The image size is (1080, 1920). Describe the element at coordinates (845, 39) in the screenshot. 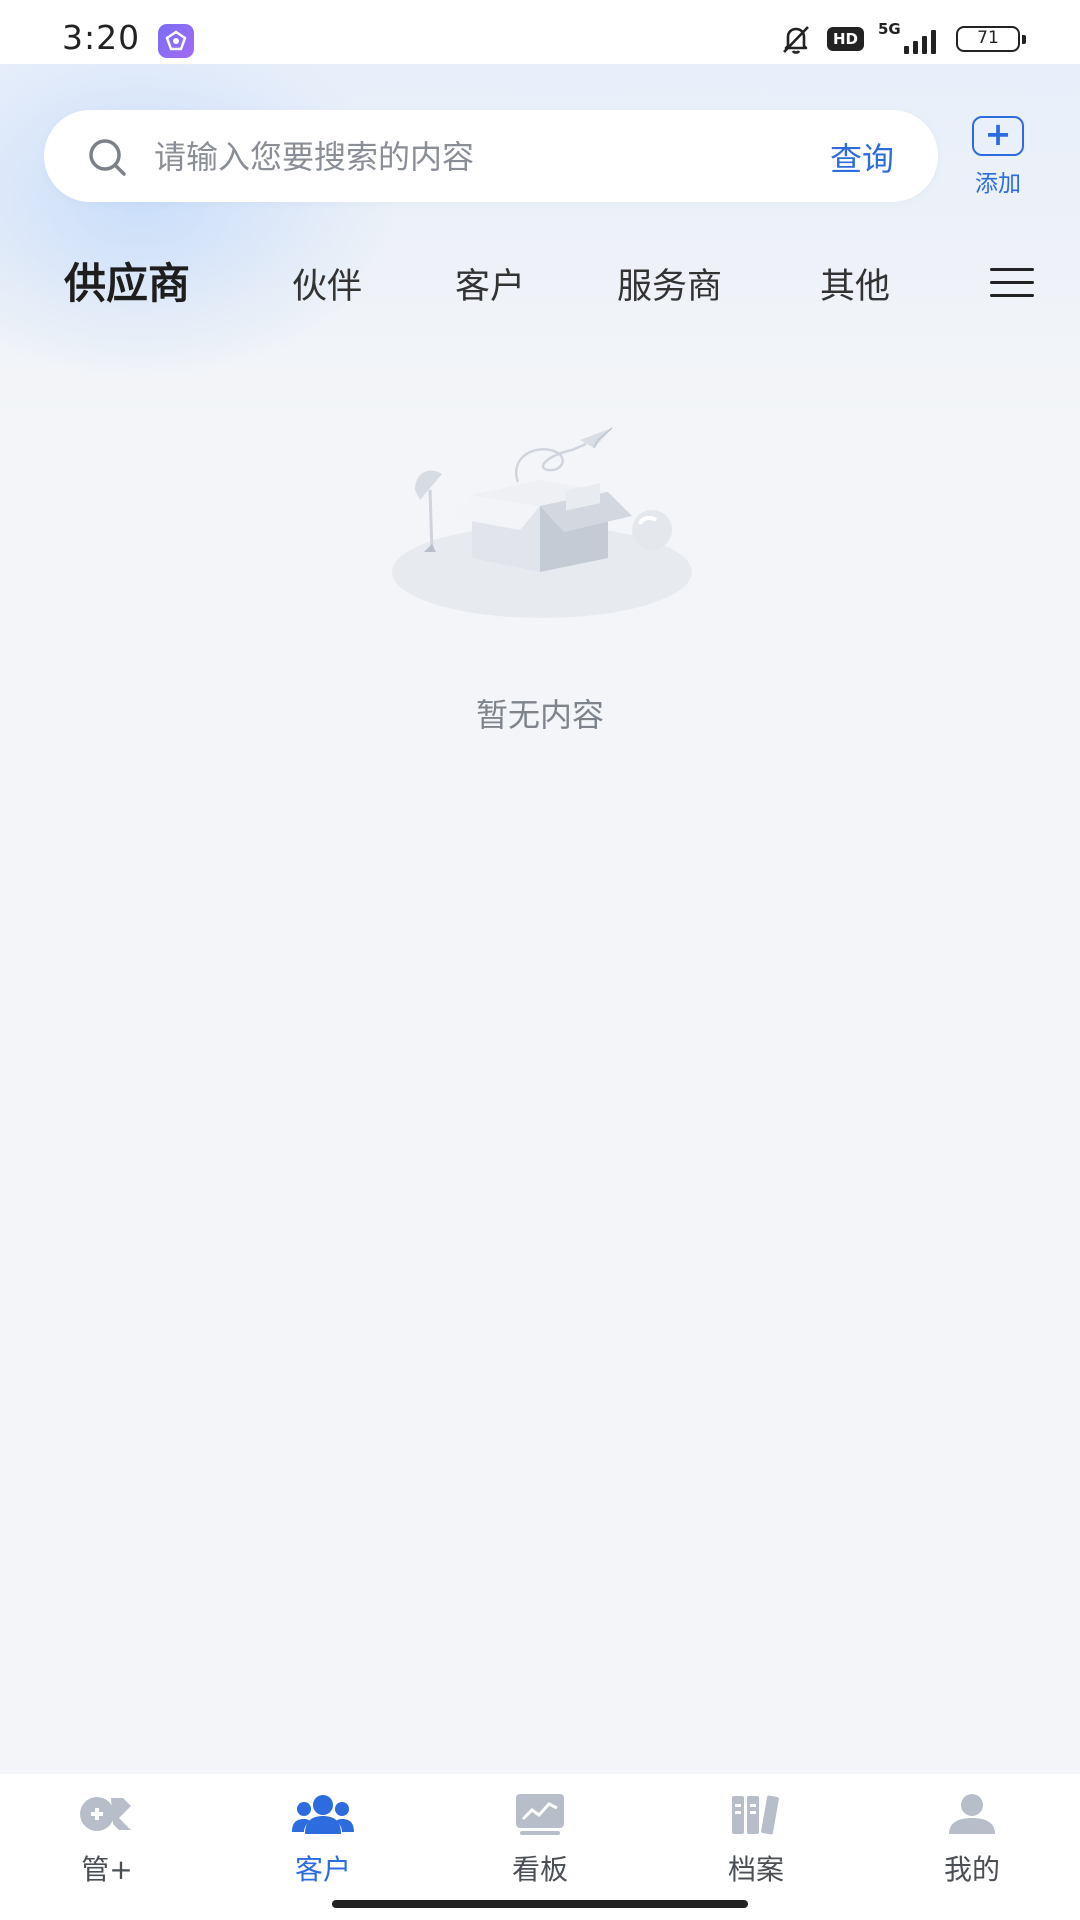

I see `hd-badge: HD` at that location.